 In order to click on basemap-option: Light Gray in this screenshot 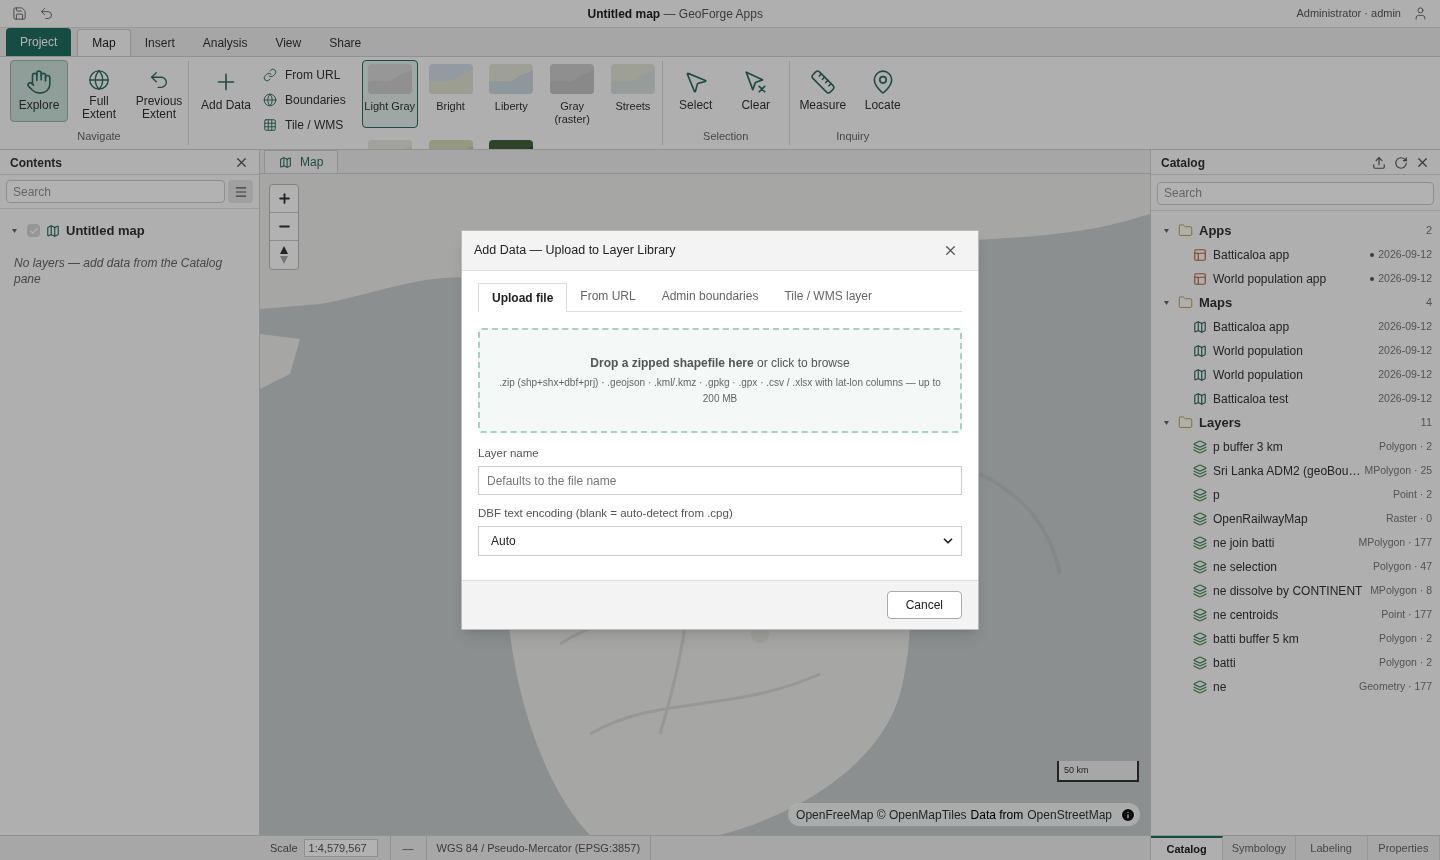, I will do `click(389, 94)`.